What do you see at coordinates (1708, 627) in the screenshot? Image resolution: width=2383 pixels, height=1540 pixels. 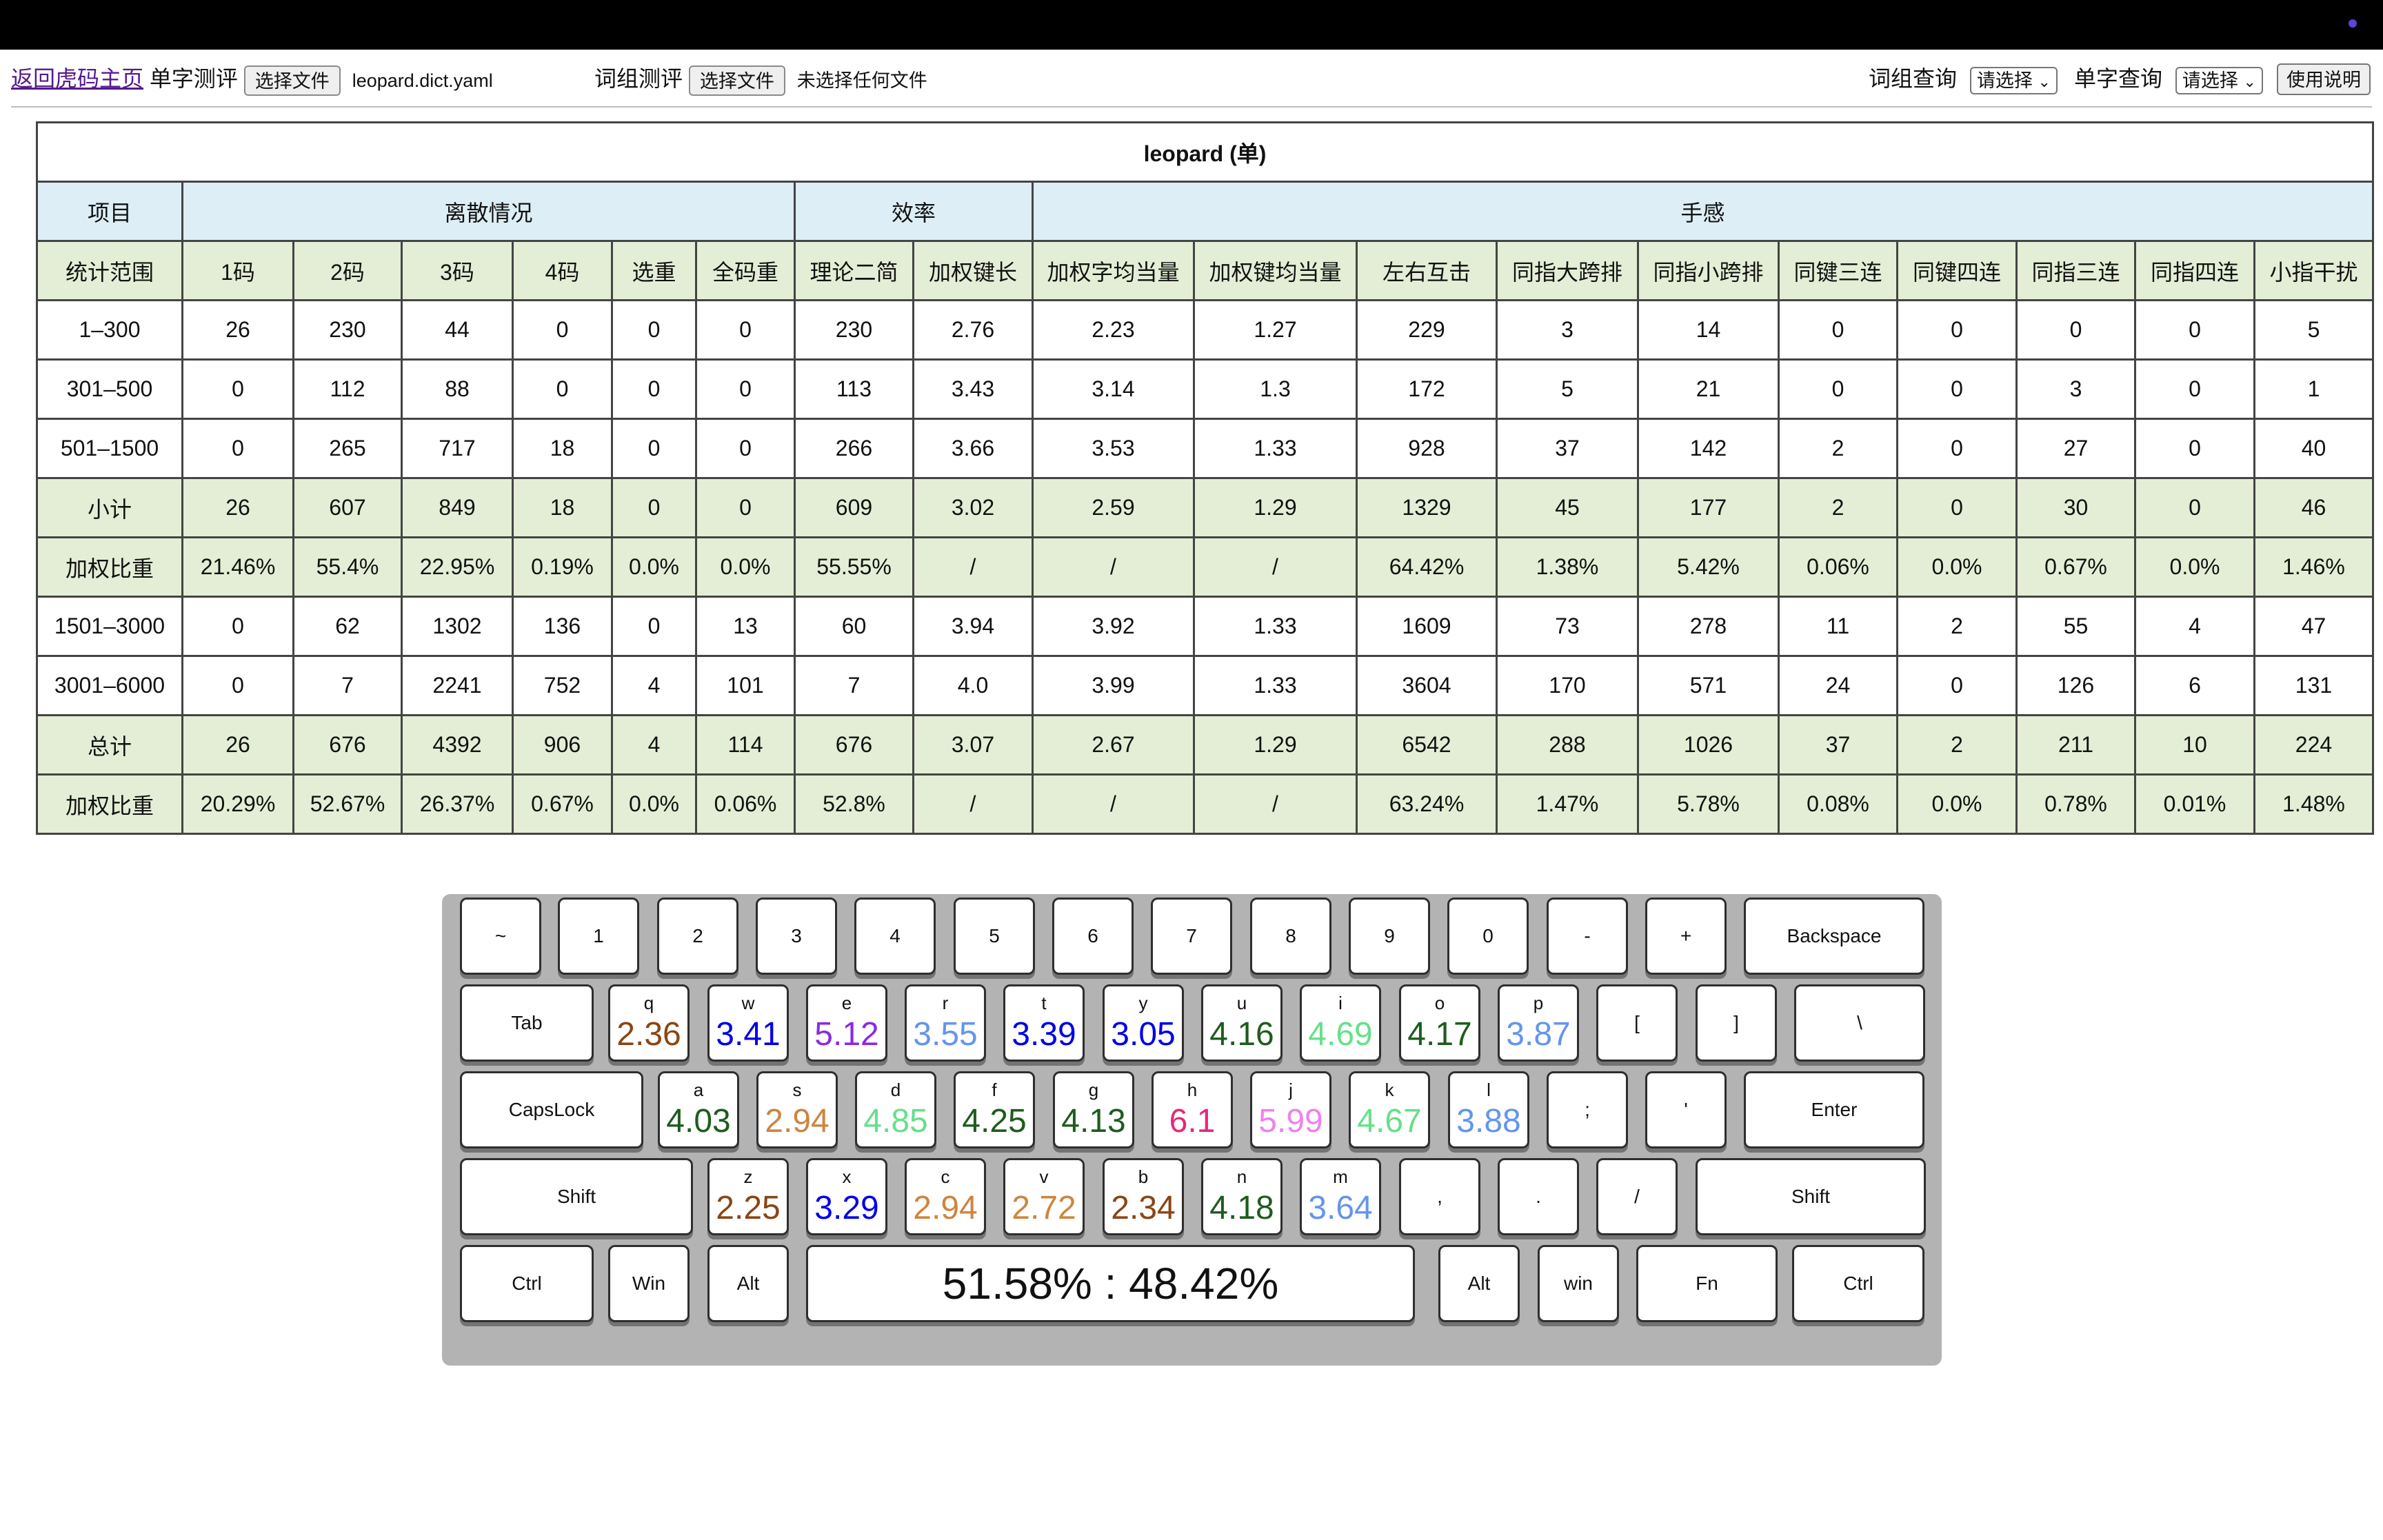 I see `table-cell: 278` at bounding box center [1708, 627].